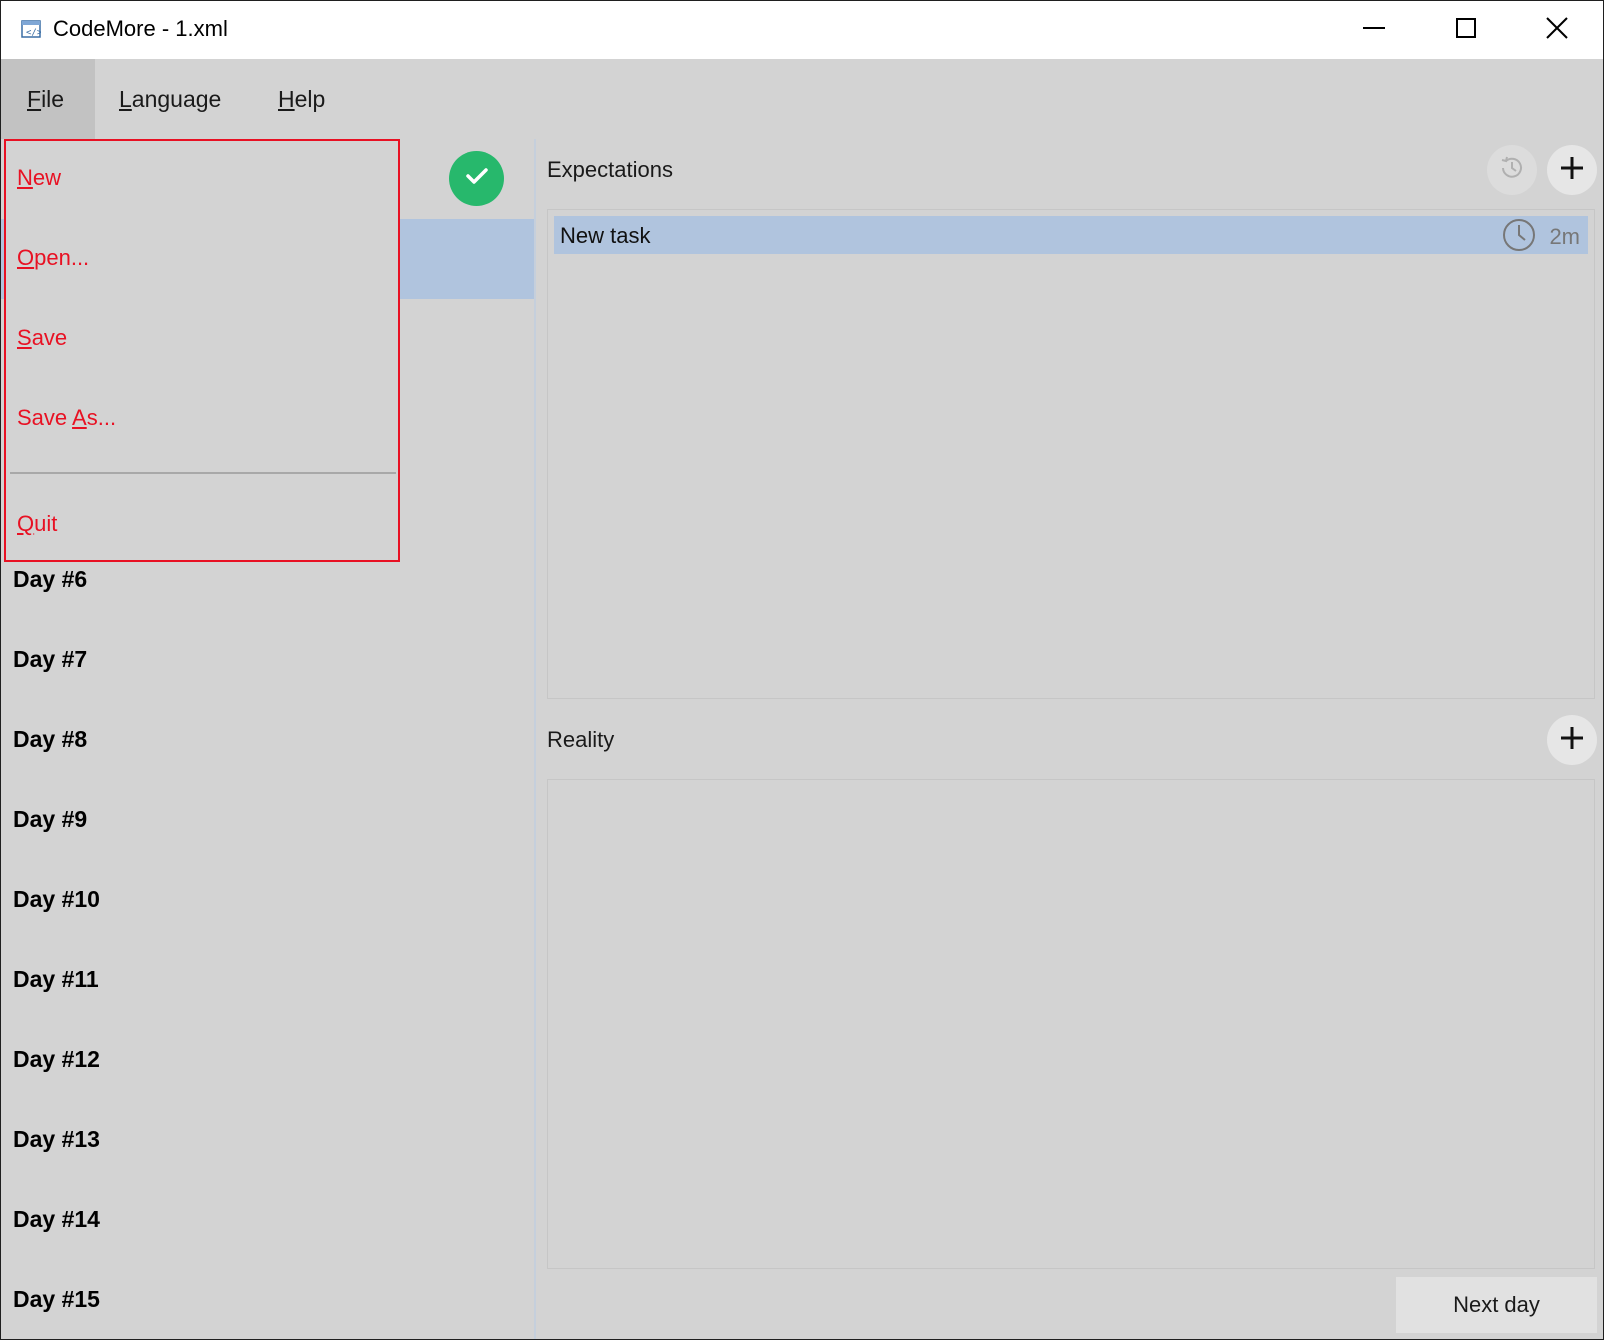 This screenshot has width=1604, height=1340. I want to click on app-code-icon: </>, so click(32, 29).